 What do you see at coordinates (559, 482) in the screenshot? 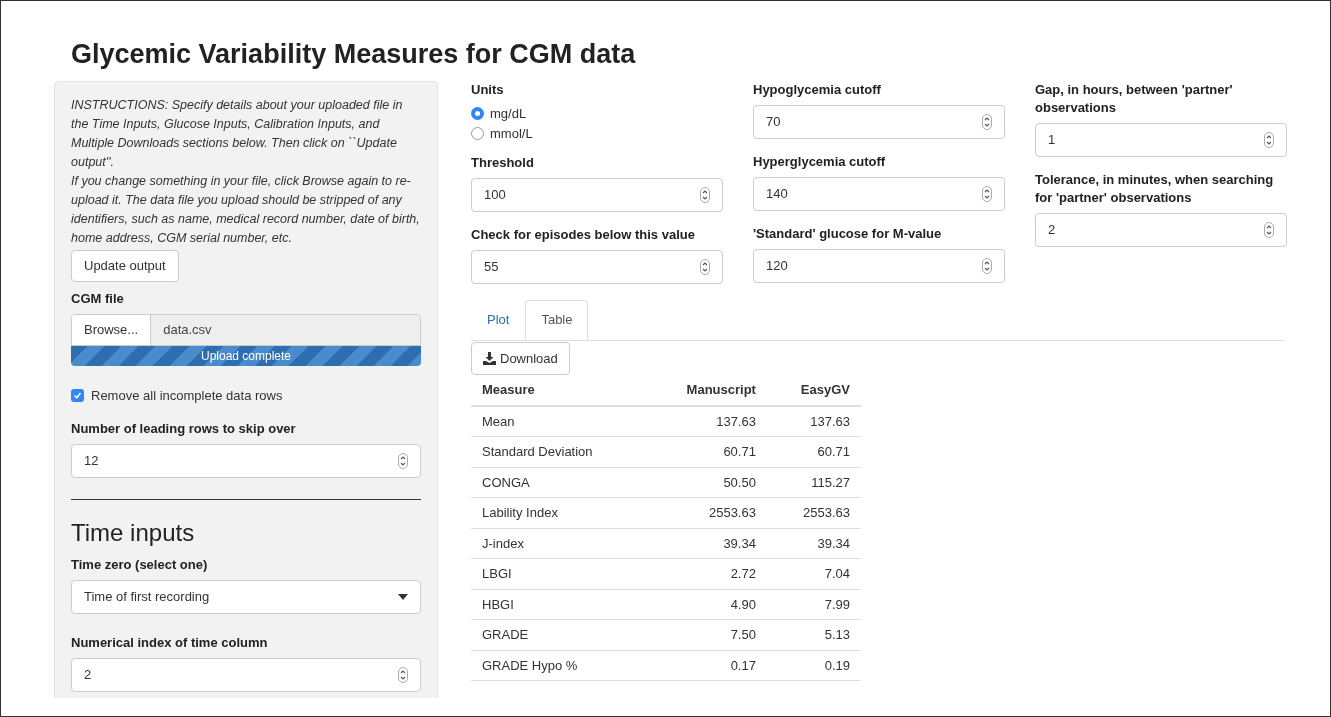
I see `table-cell: CONGA` at bounding box center [559, 482].